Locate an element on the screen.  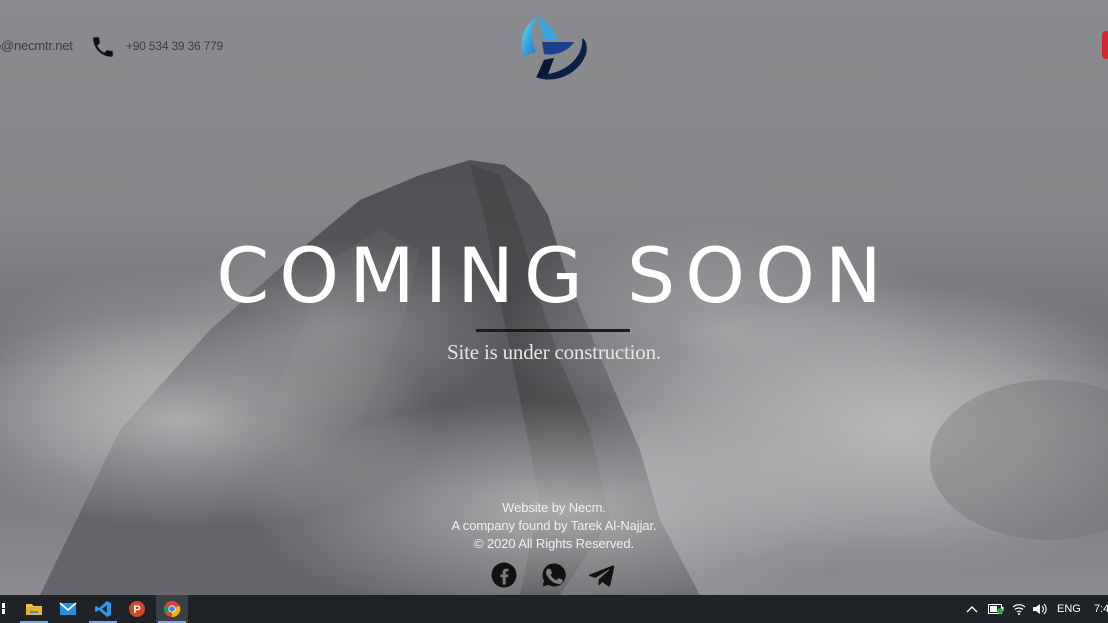
svg-text: P is located at coordinates (136, 610).